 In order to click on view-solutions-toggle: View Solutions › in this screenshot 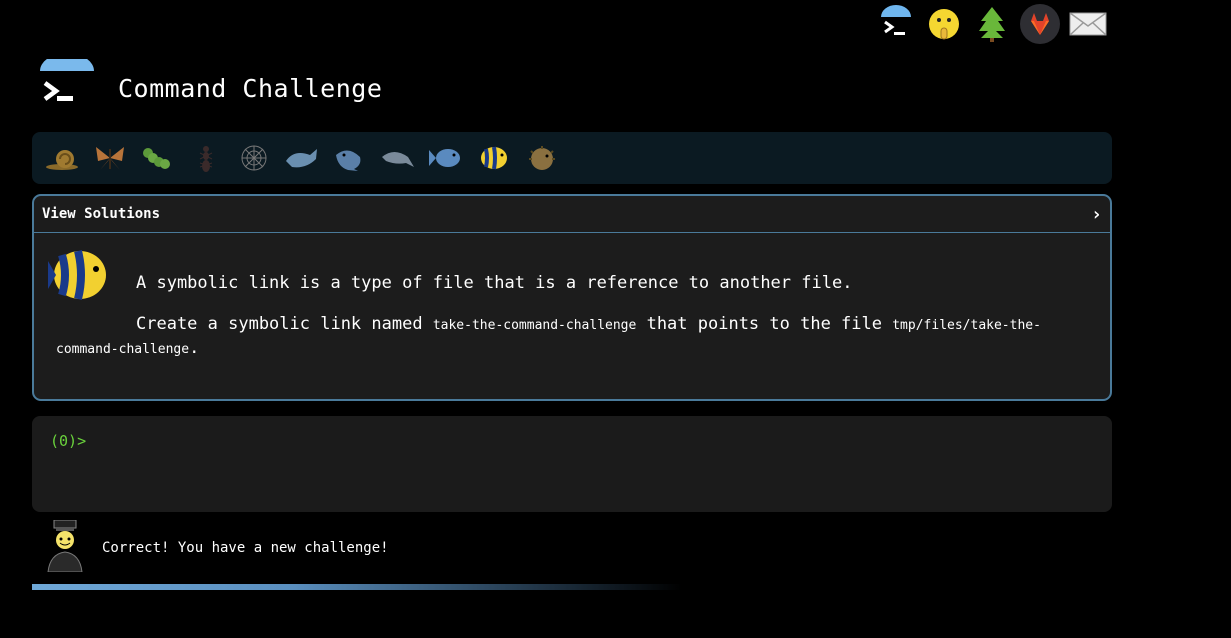, I will do `click(572, 214)`.